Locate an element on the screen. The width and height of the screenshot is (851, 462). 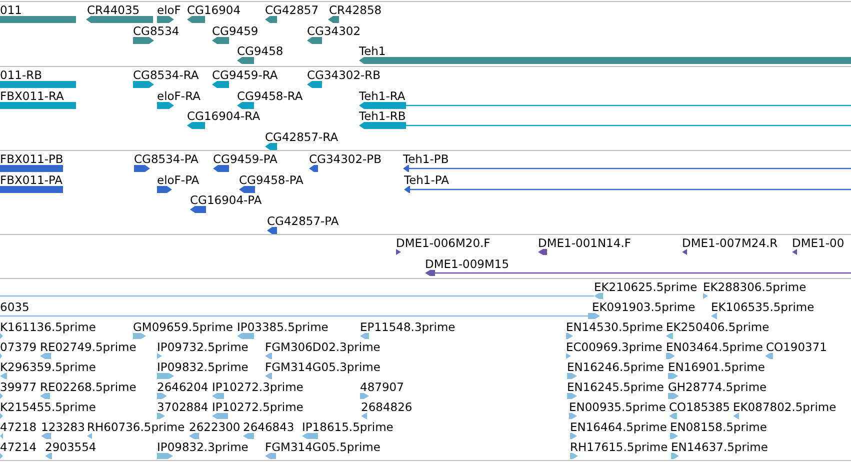
feature-label: CG42857 is located at coordinates (292, 10).